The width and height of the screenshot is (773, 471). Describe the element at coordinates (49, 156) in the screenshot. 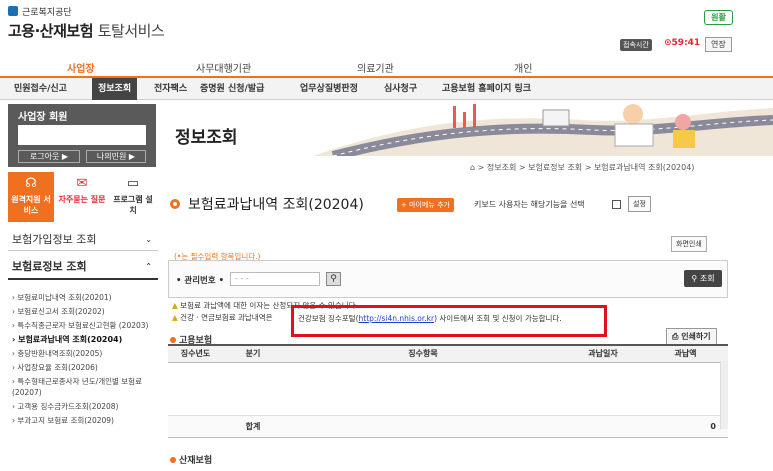

I see `logout-button: 로그아웃 ▶` at that location.